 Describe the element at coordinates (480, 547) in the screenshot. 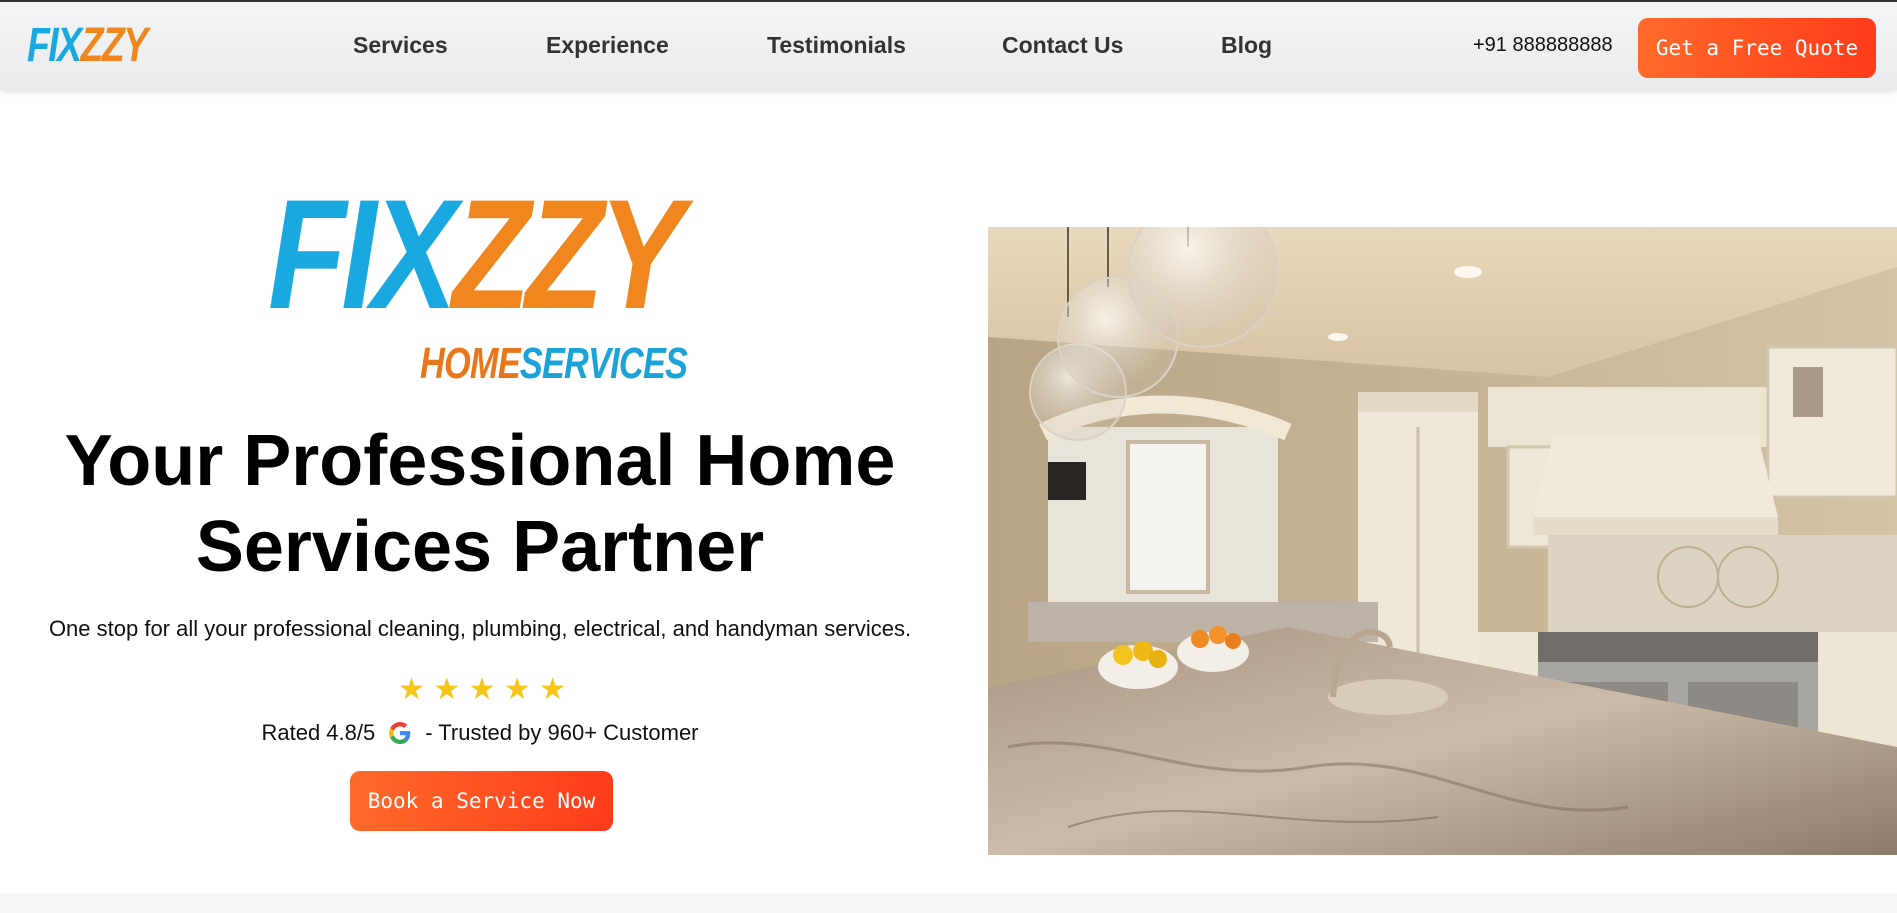

I see `hero-headline-line2: Services Partner` at that location.